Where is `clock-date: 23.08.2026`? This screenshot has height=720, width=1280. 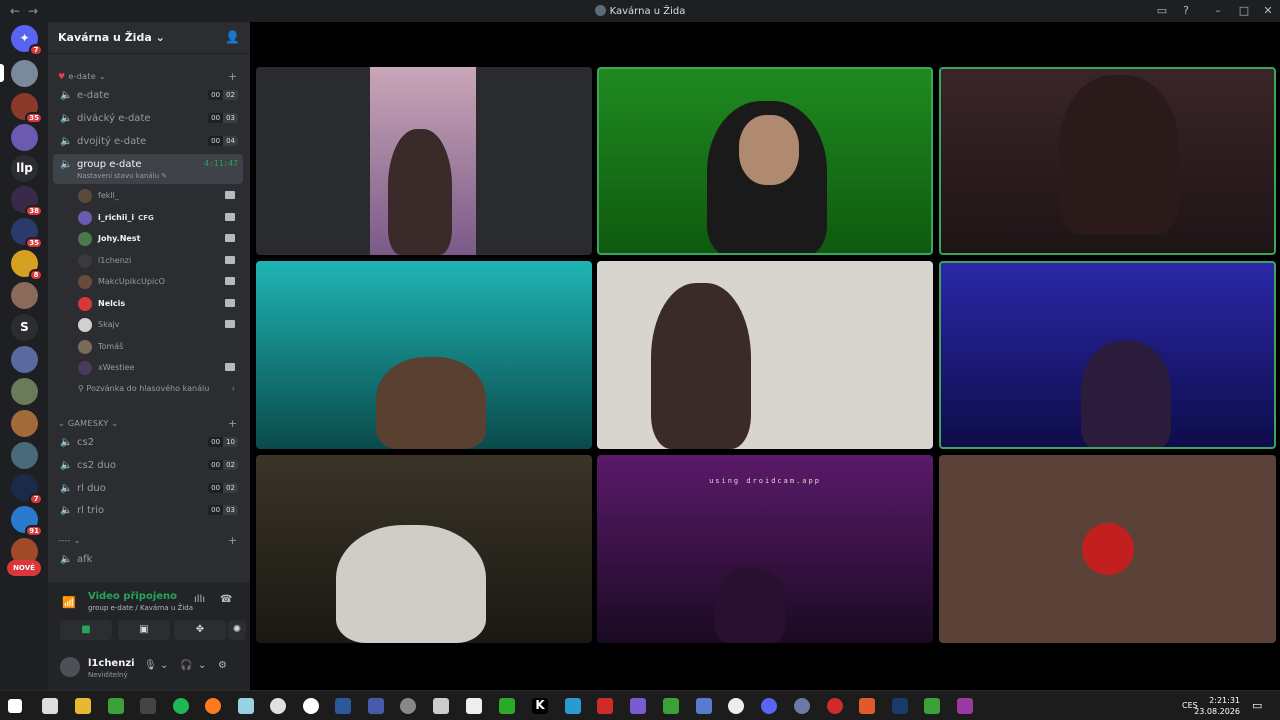 clock-date: 23.08.2026 is located at coordinates (1217, 711).